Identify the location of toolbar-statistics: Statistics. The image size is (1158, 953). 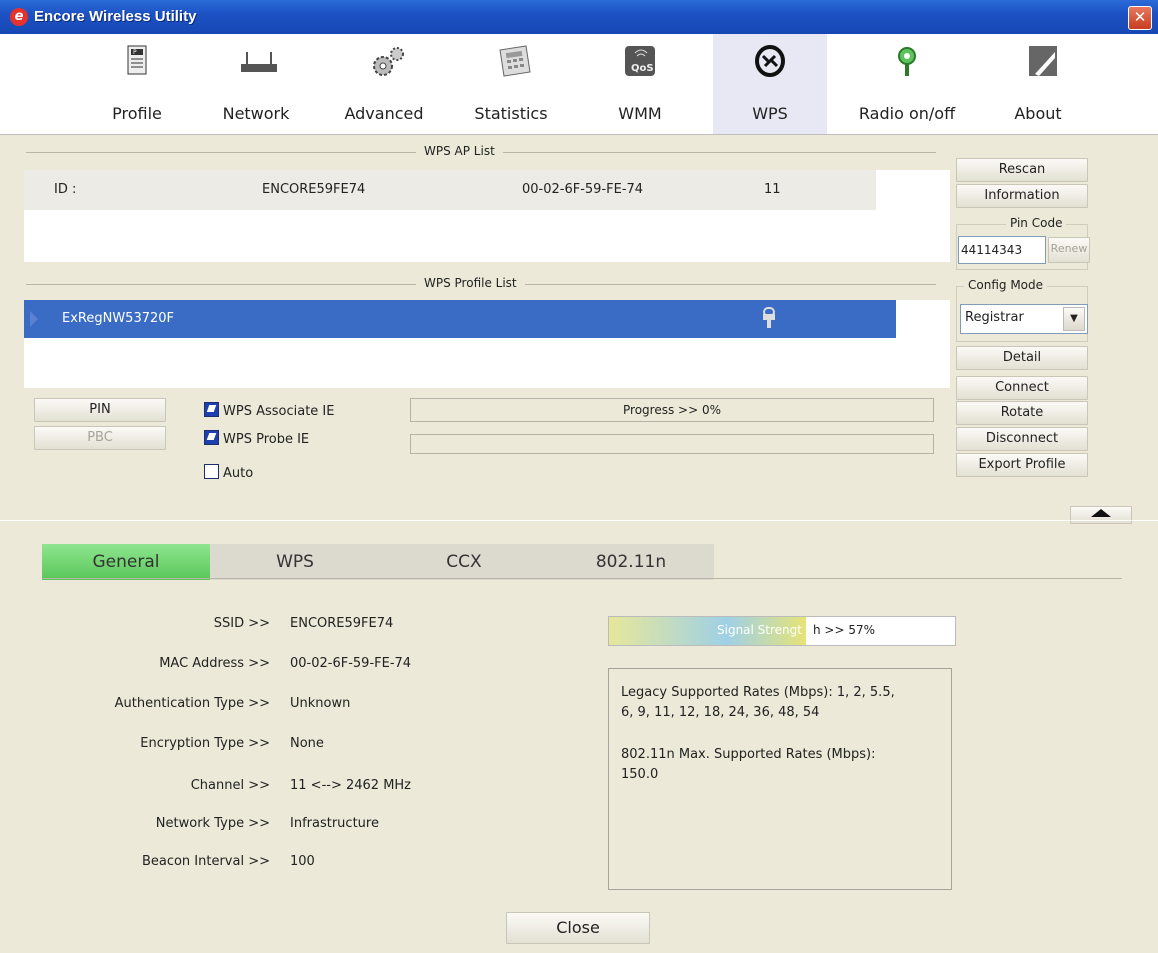
(511, 84).